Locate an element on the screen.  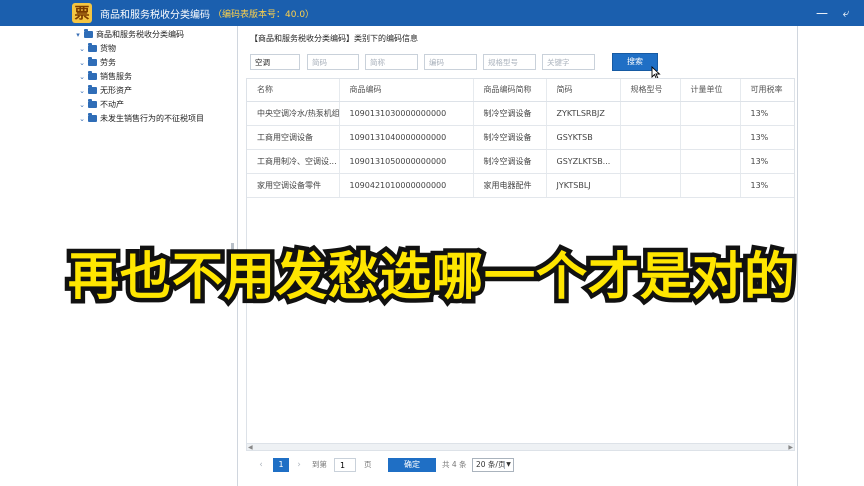
tree-root: ▾ 商品和服务税收分类编码 is located at coordinates (129, 34).